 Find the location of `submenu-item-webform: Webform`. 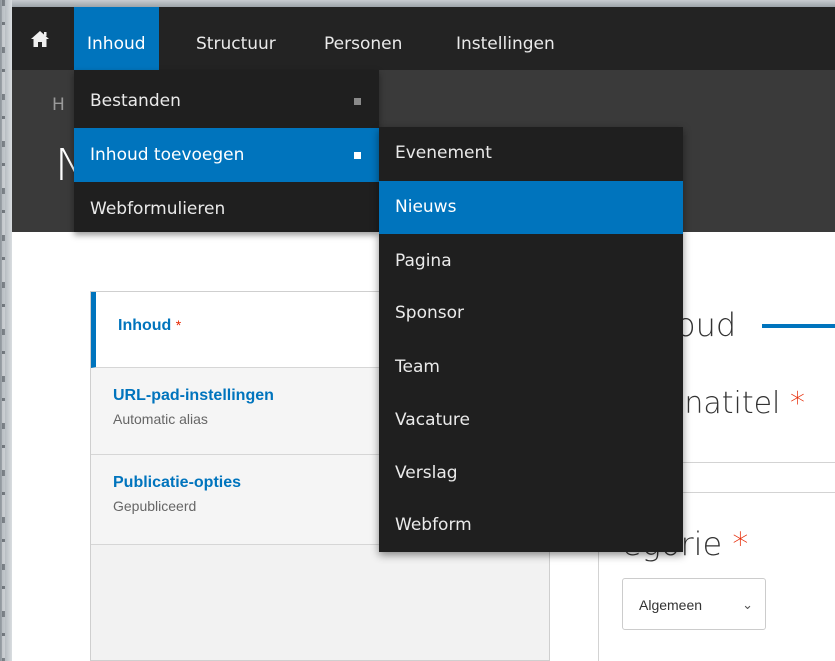

submenu-item-webform: Webform is located at coordinates (531, 525).